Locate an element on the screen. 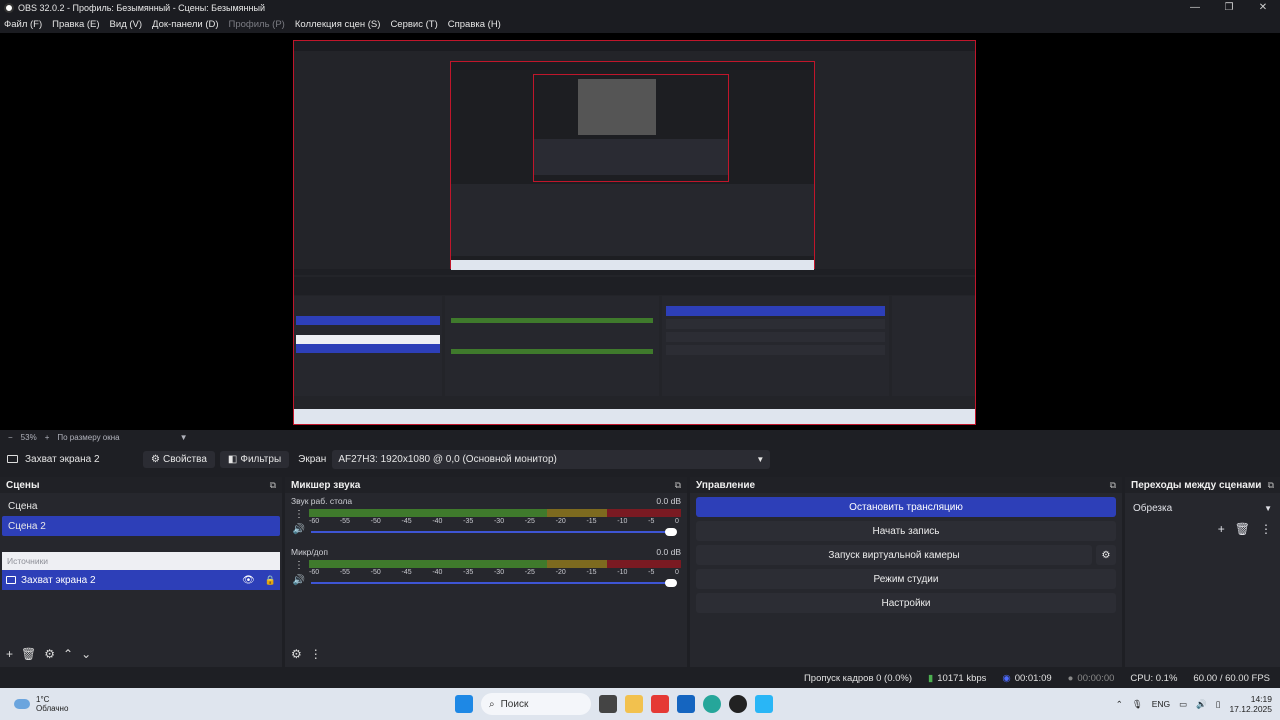 The height and width of the screenshot is (720, 1280). zoom-in-button: + is located at coordinates (47, 437).